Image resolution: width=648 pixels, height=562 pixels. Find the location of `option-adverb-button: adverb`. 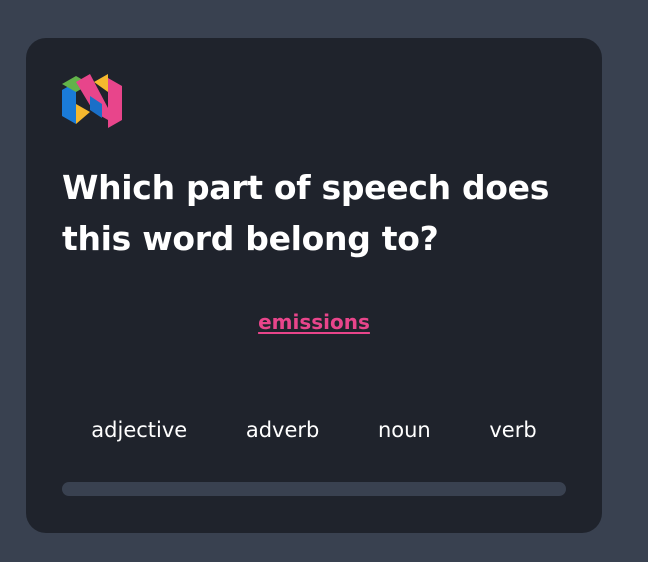

option-adverb-button: adverb is located at coordinates (283, 430).